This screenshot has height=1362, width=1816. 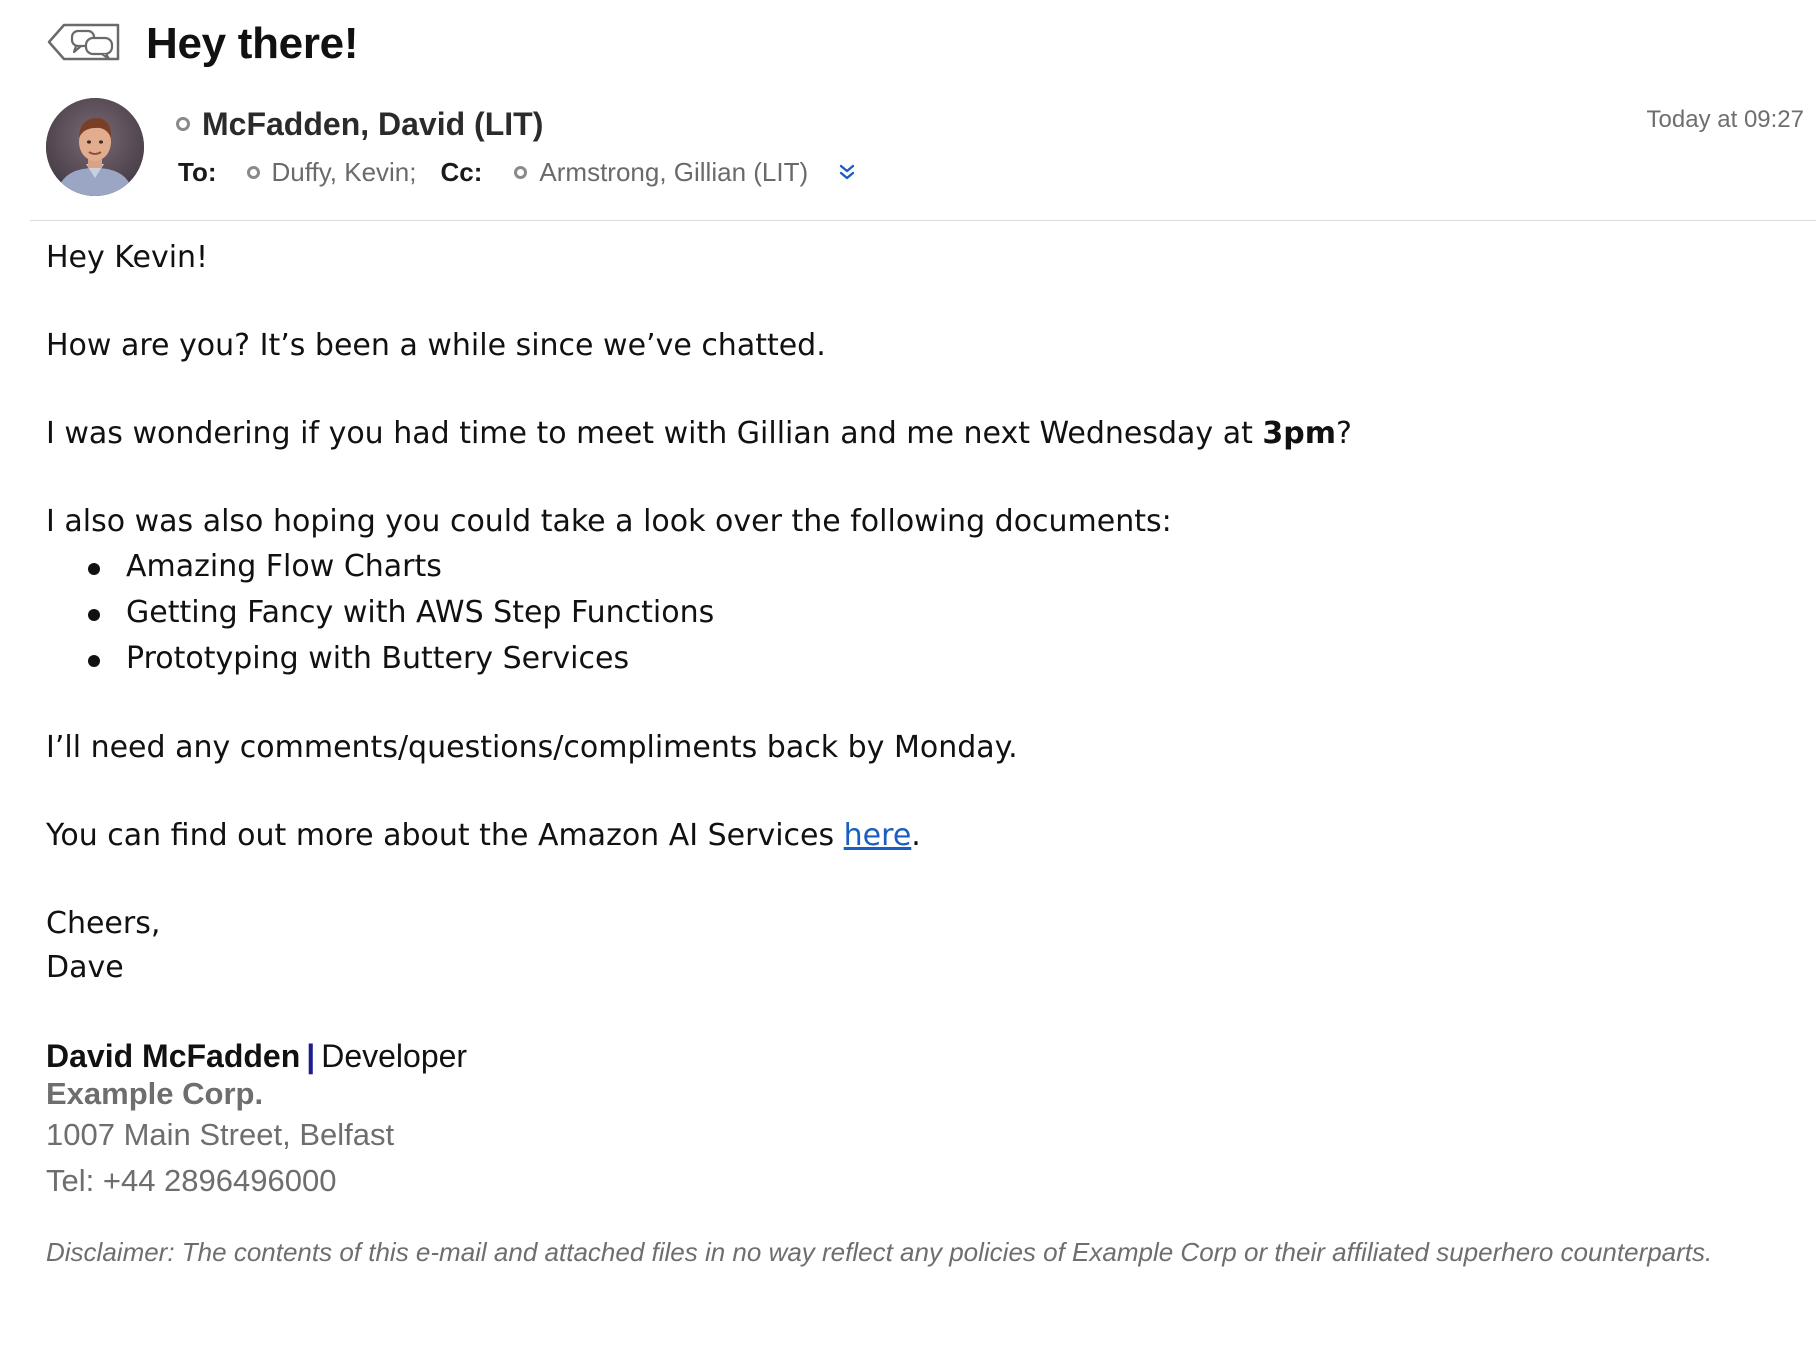 I want to click on here-link: here, so click(x=878, y=835).